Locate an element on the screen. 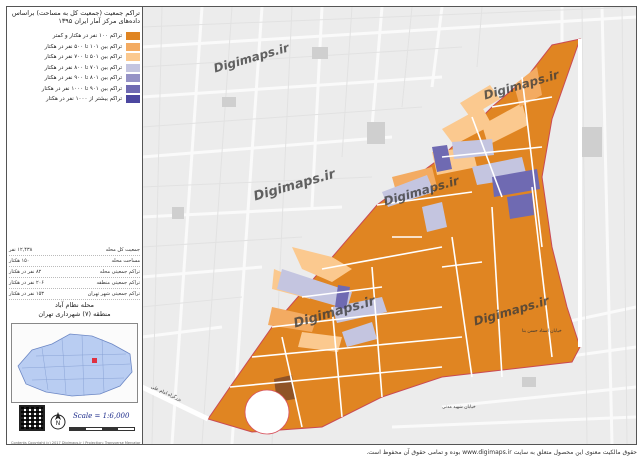 This screenshot has height=461, width=643. legend-label: تراکم ۱۰۰ نفر در هکتار و کمتر is located at coordinates (87, 36).